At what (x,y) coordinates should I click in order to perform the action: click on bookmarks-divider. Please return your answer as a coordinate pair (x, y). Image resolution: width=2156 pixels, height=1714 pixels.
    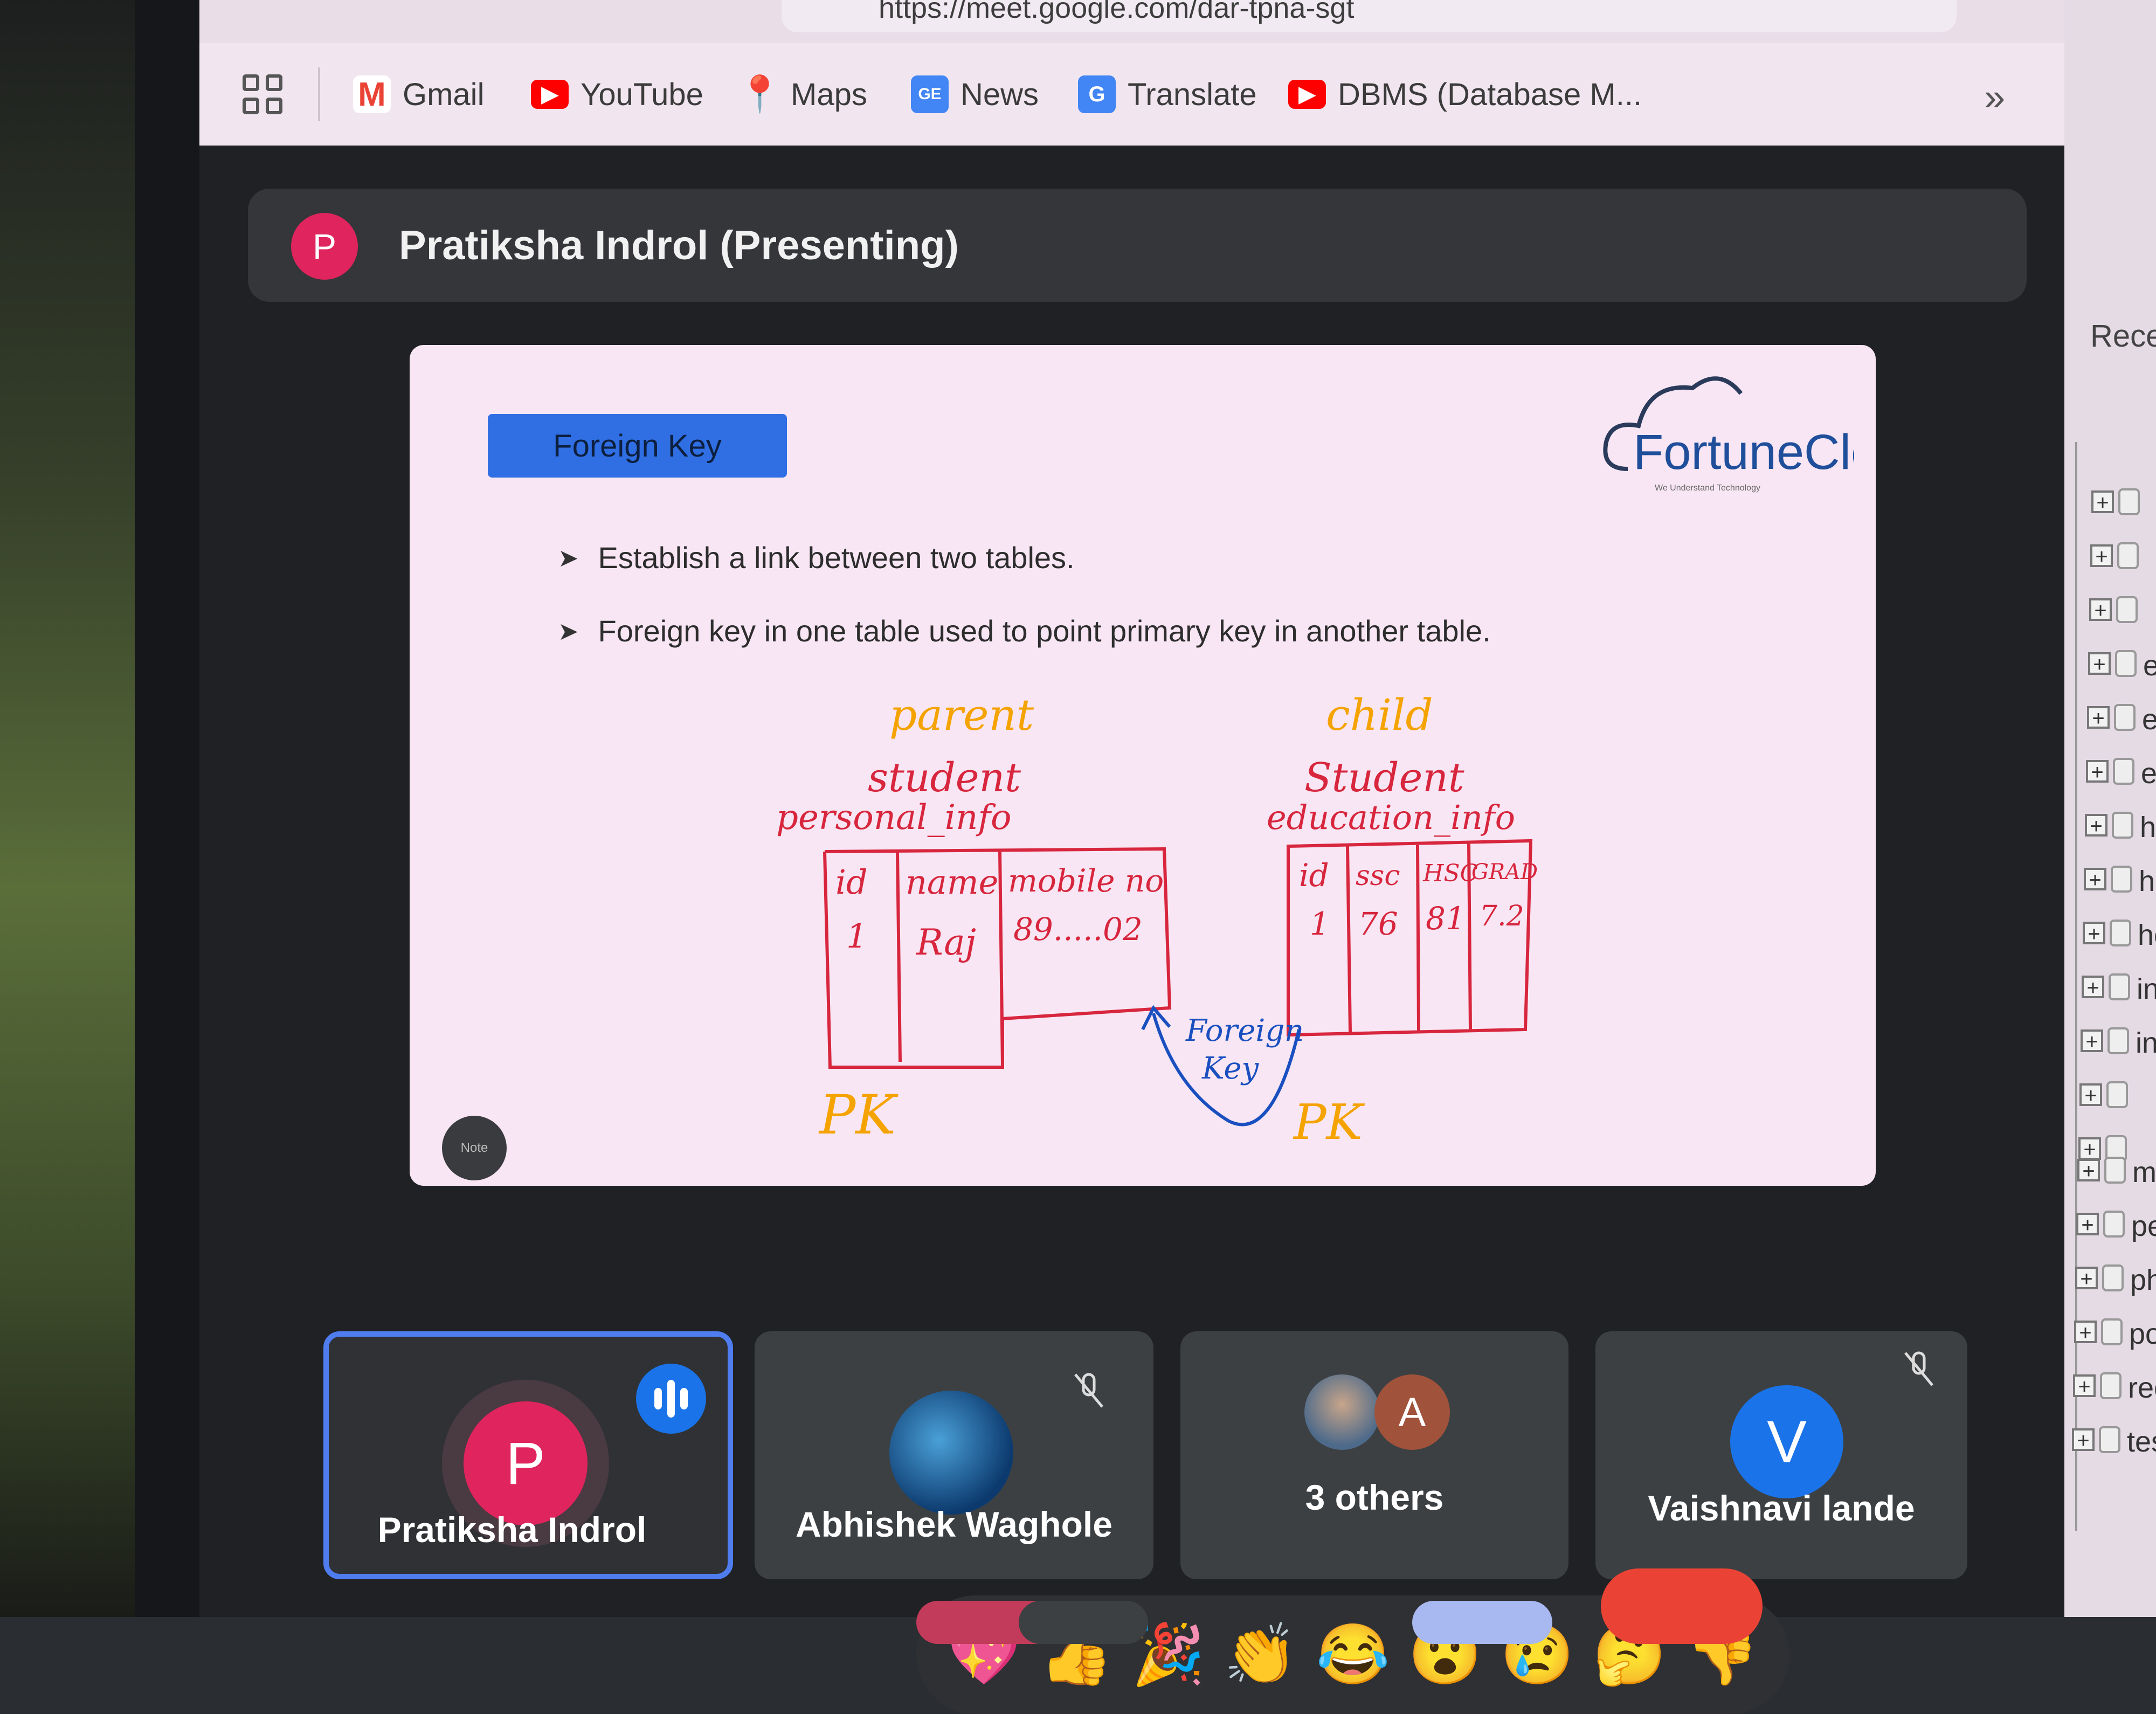
    Looking at the image, I should click on (319, 94).